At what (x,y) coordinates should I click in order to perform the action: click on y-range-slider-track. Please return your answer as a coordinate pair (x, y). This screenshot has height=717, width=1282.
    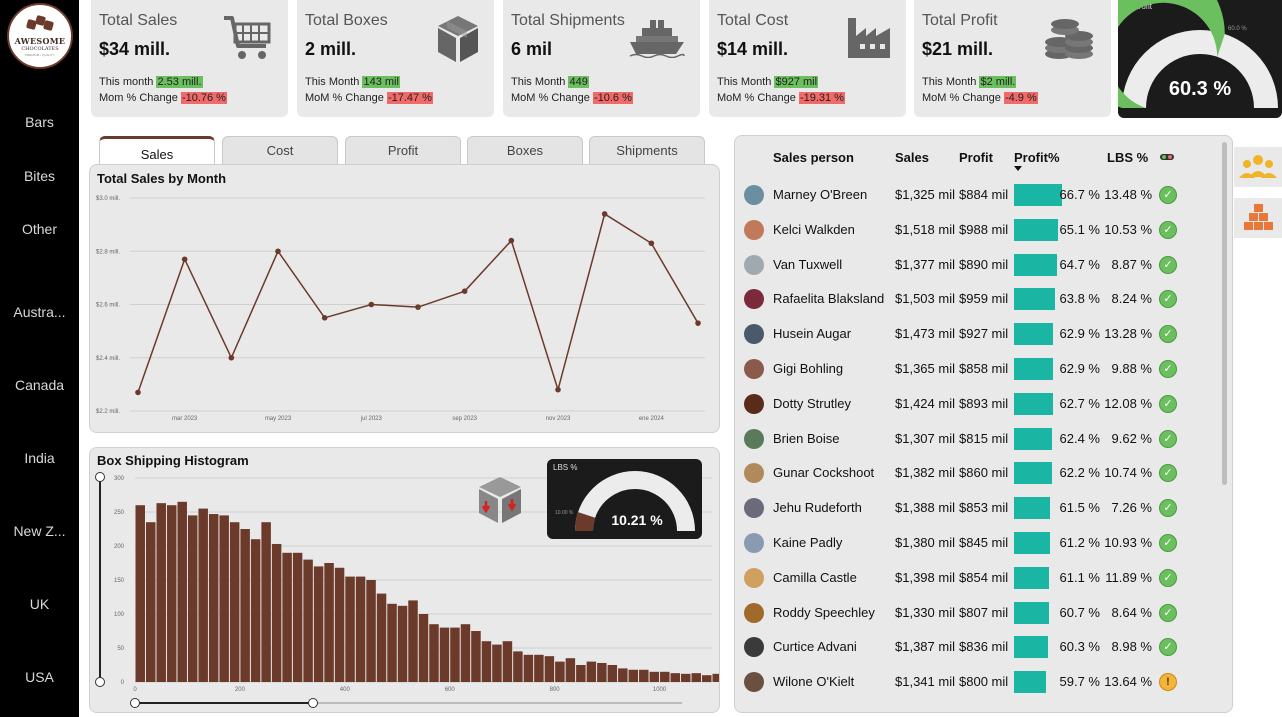
    Looking at the image, I should click on (100, 579).